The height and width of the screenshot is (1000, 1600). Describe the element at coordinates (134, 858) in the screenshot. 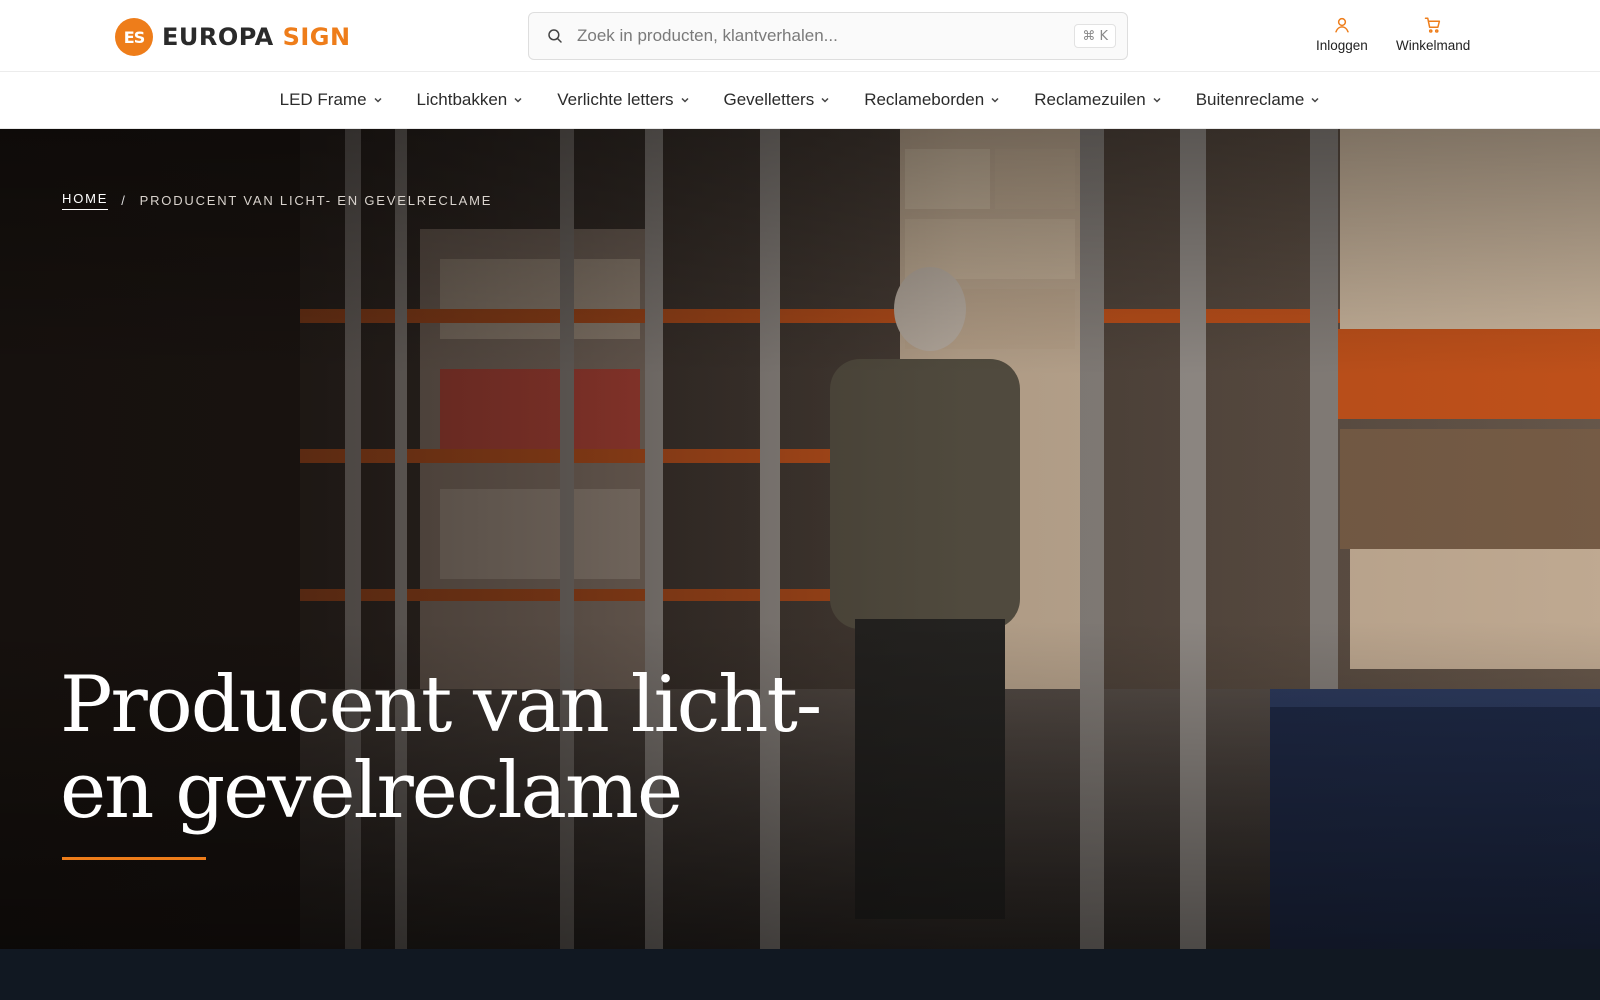

I see `title-underline-accent` at that location.